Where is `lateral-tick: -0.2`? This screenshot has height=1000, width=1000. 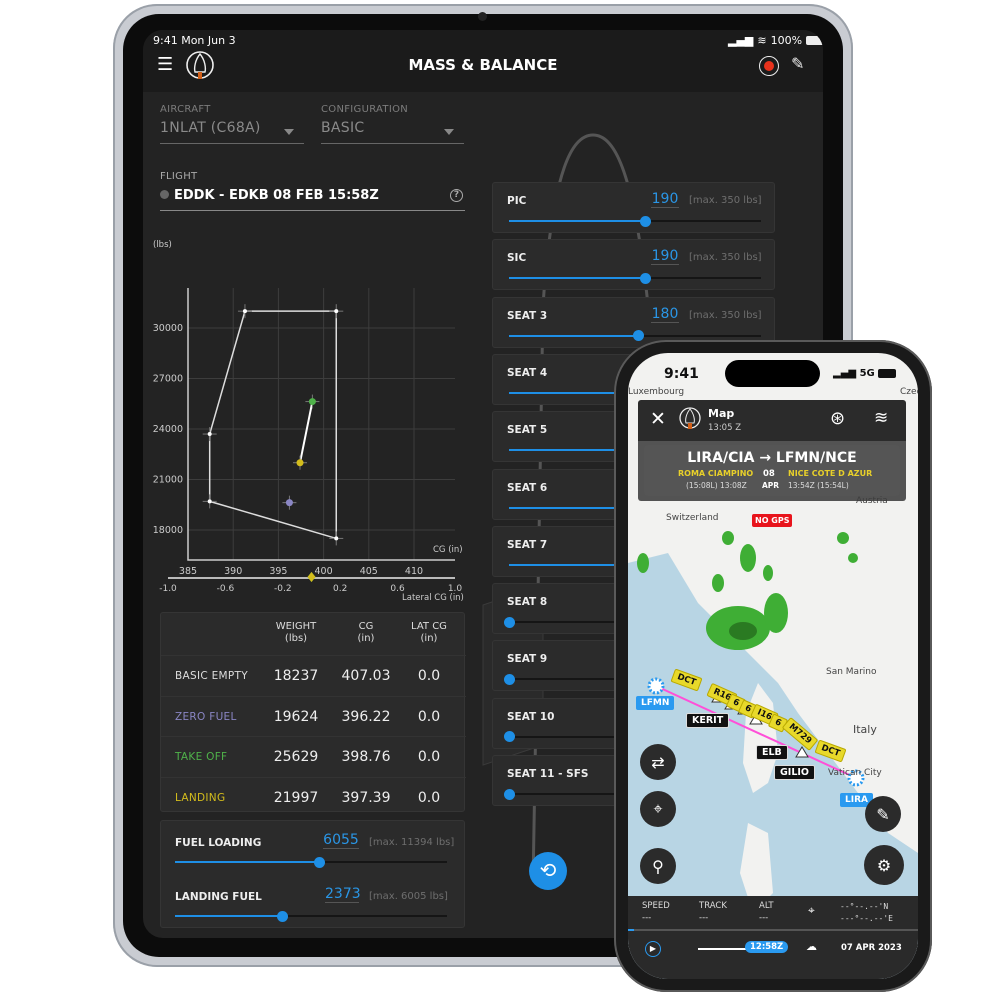
lateral-tick: -0.2 is located at coordinates (283, 589).